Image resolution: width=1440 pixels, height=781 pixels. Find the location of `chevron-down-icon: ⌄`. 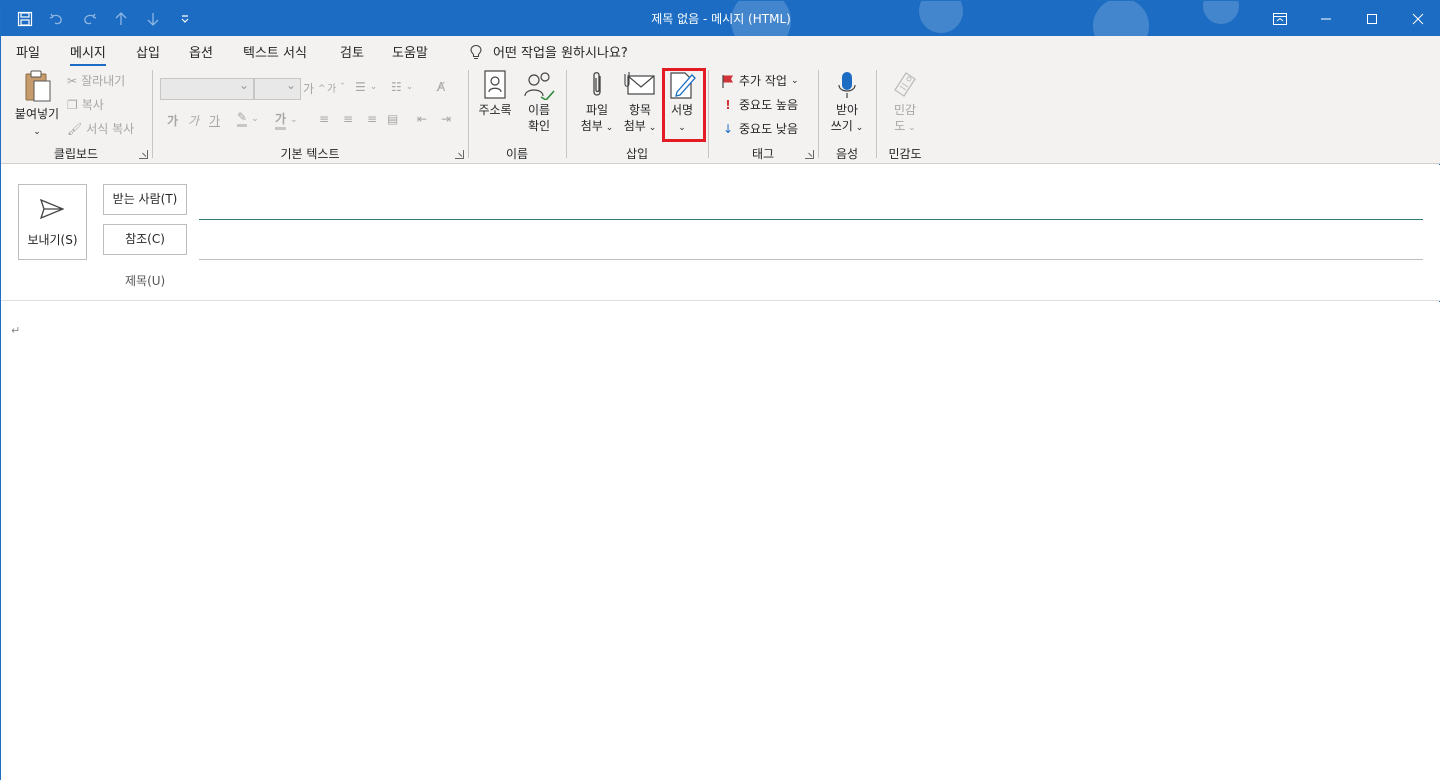

chevron-down-icon: ⌄ is located at coordinates (37, 132).